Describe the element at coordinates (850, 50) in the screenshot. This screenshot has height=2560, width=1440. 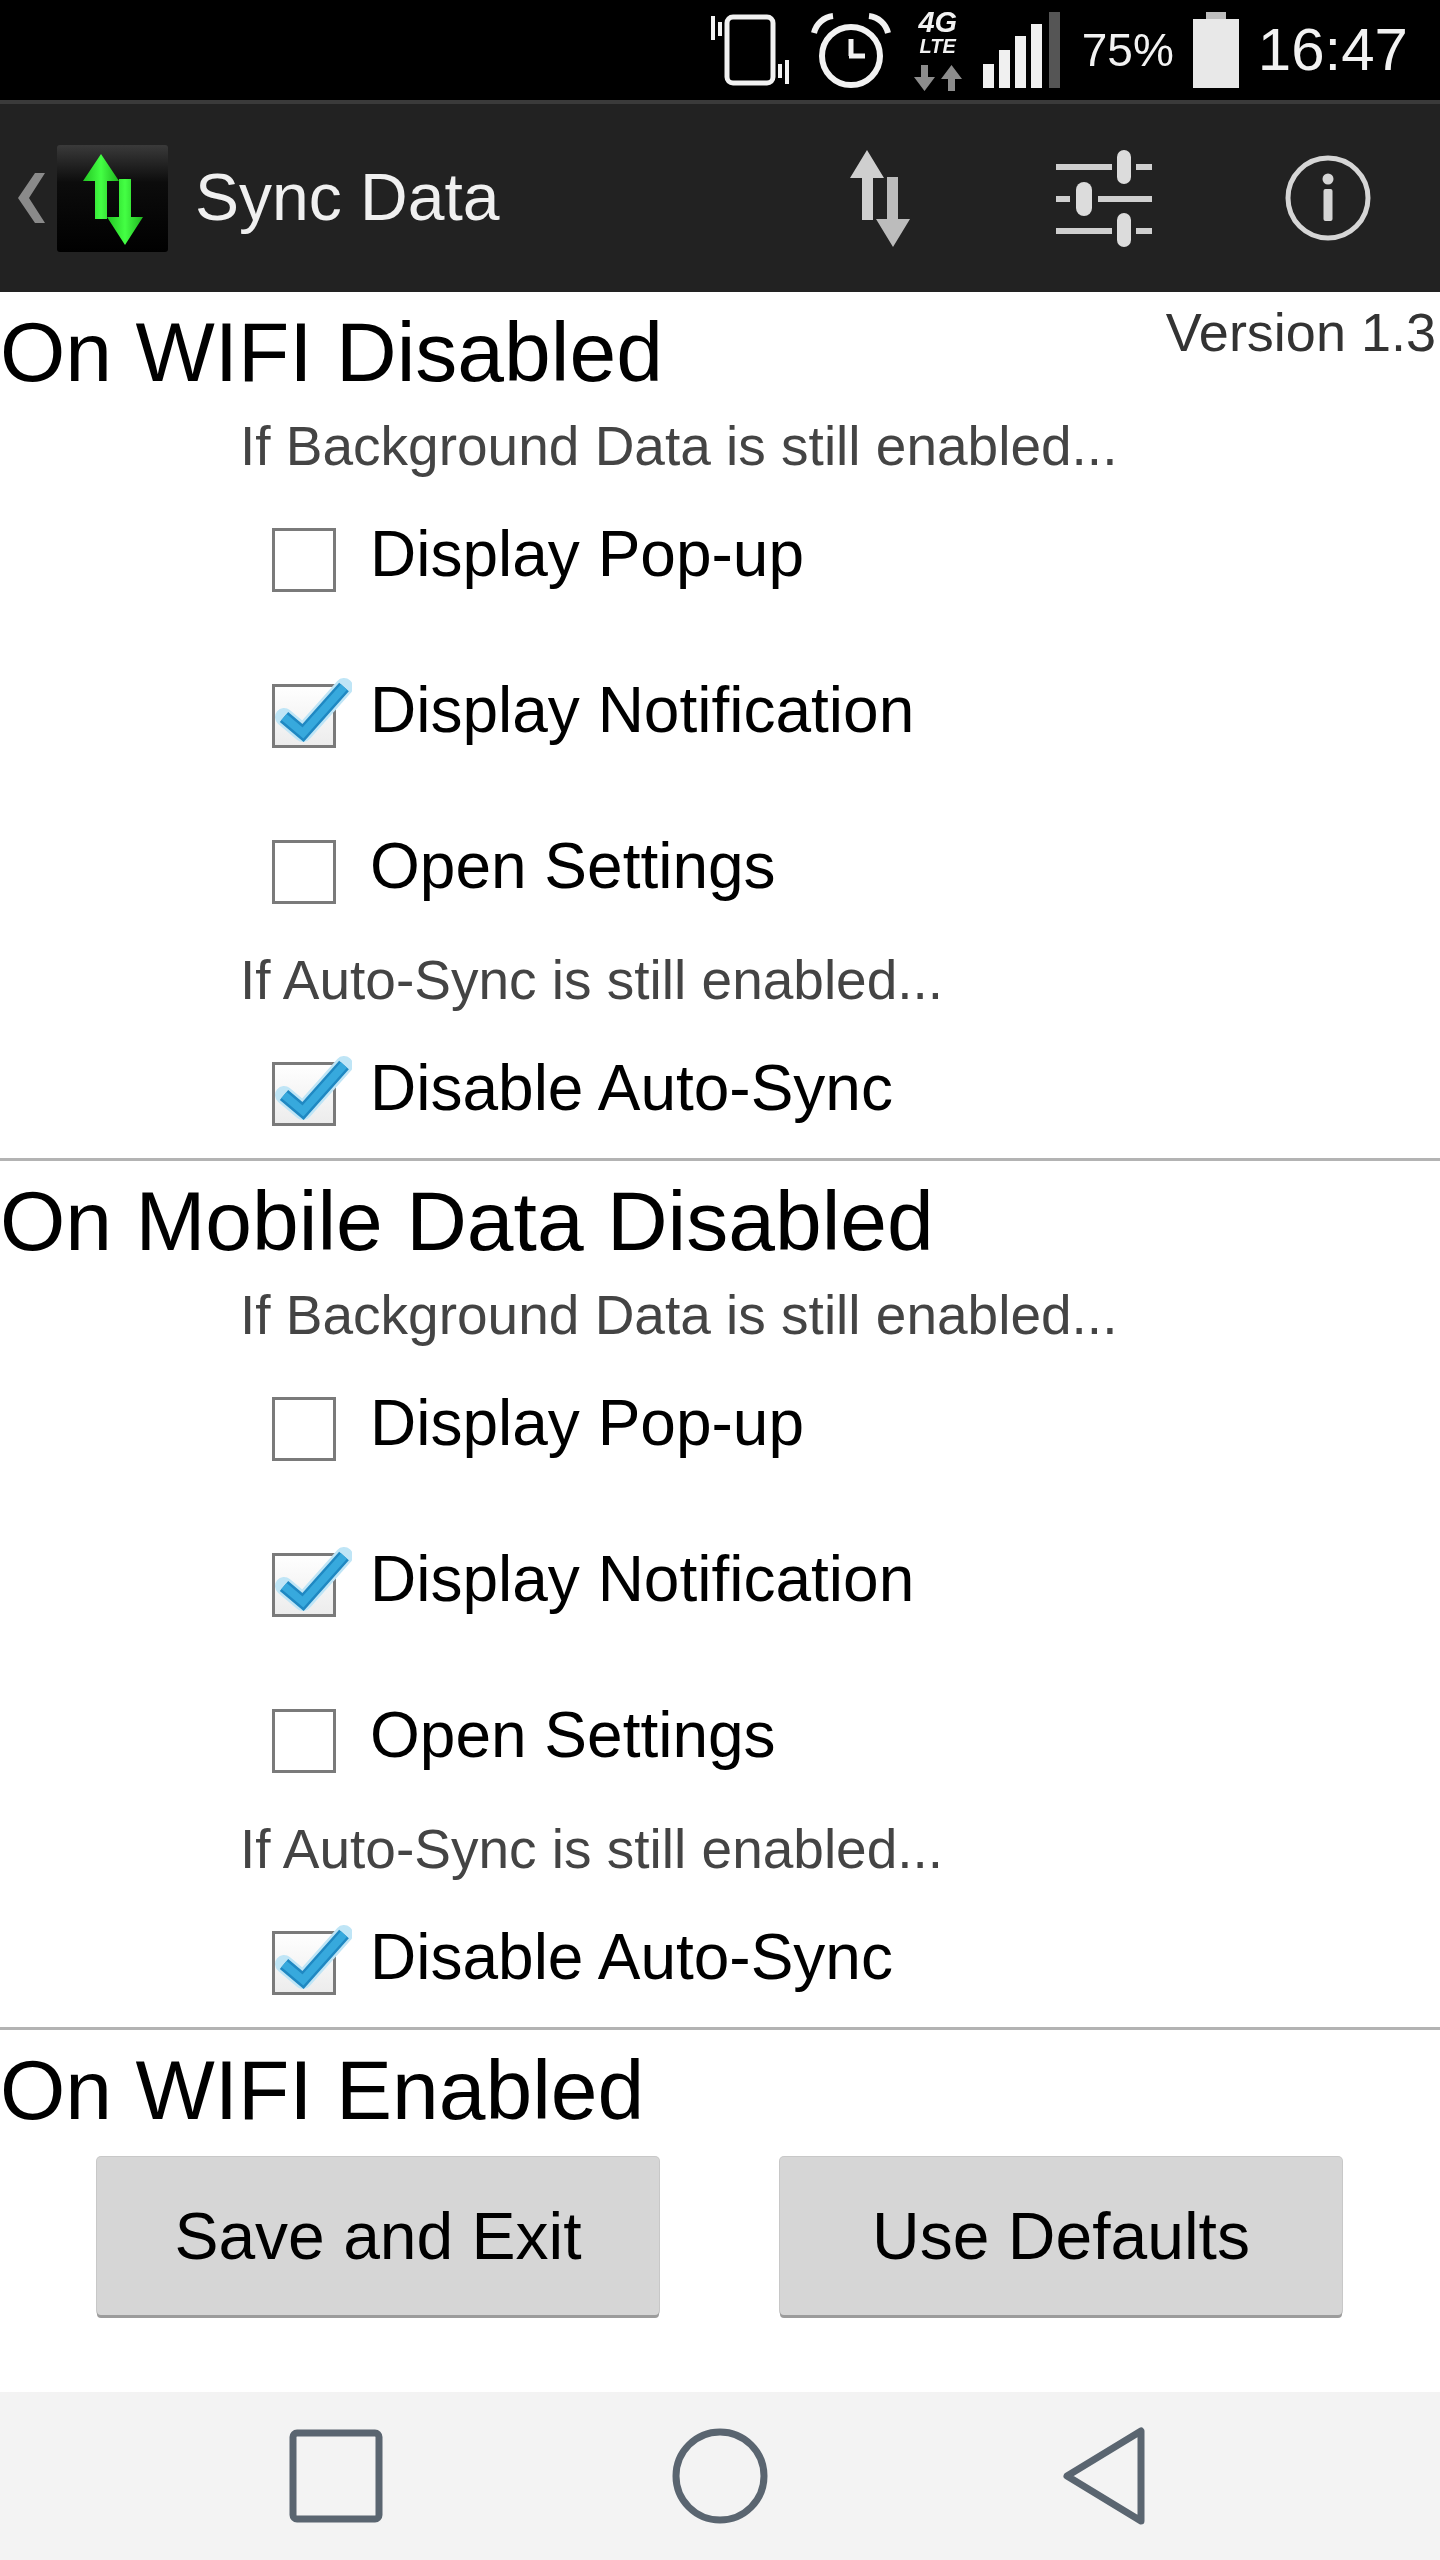
I see `alarm-clock-icon` at that location.